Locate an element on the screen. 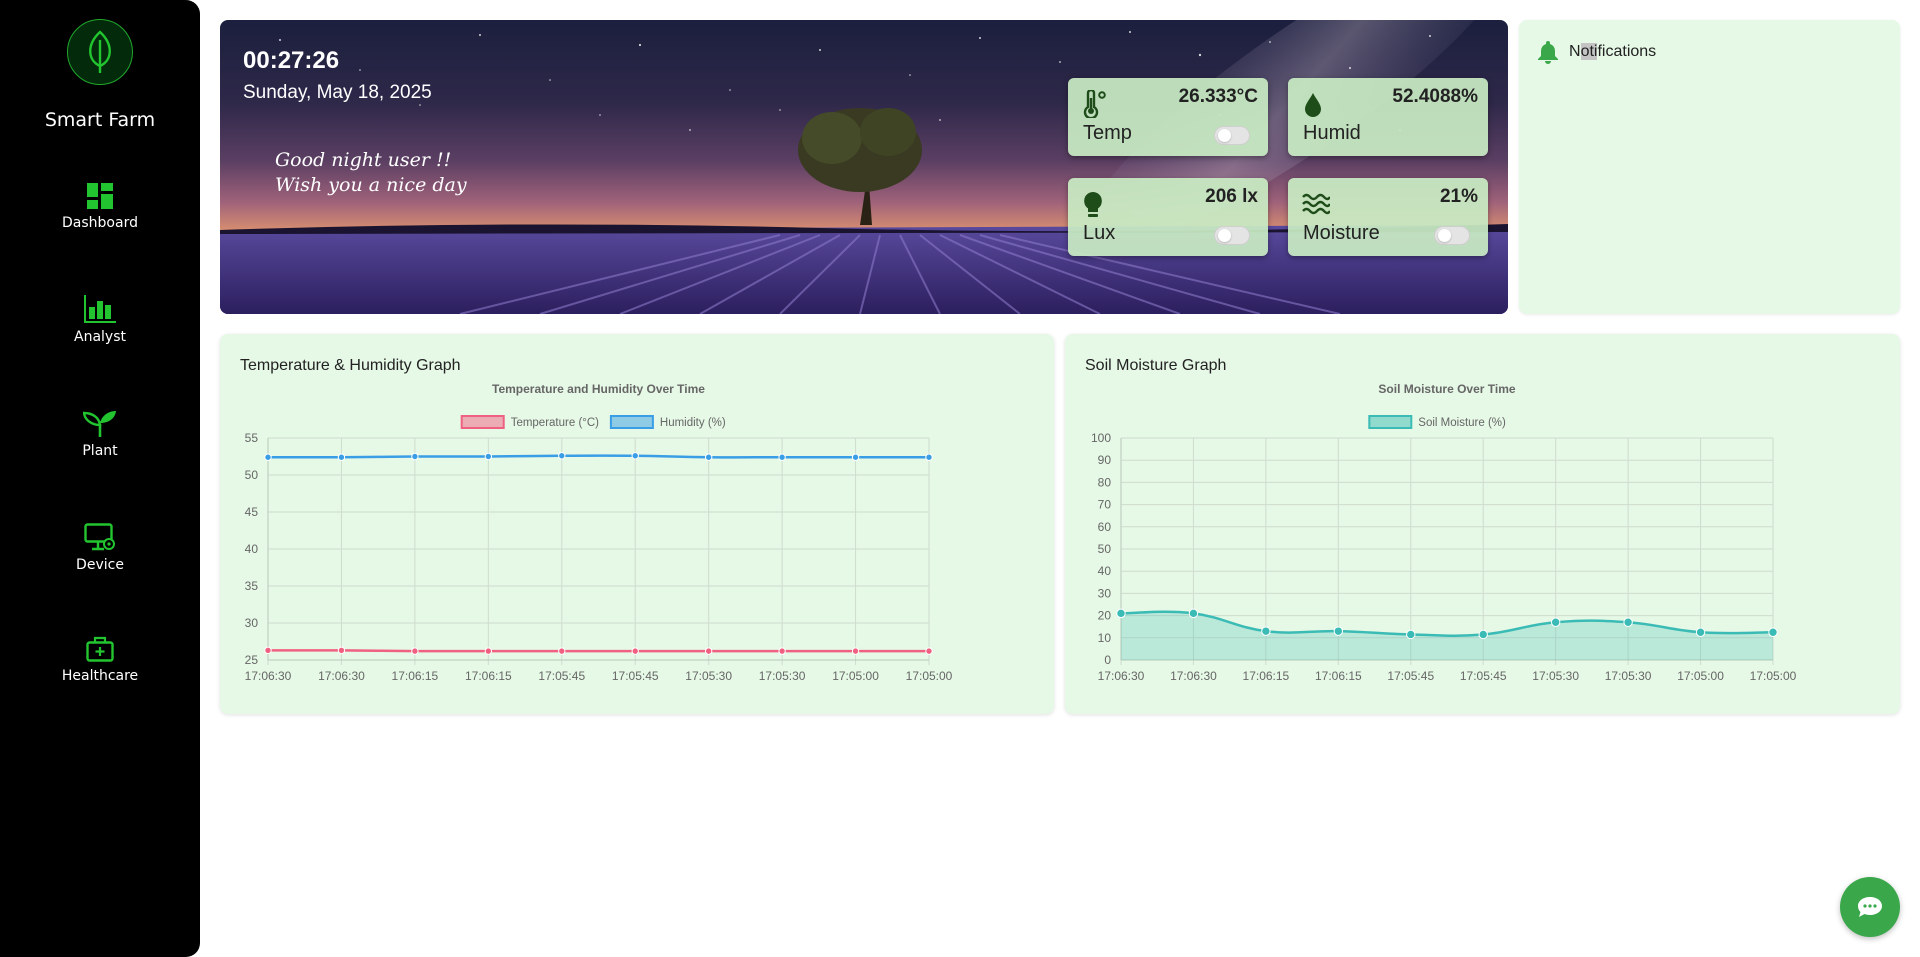  humid-value: 52.4088% is located at coordinates (1435, 96).